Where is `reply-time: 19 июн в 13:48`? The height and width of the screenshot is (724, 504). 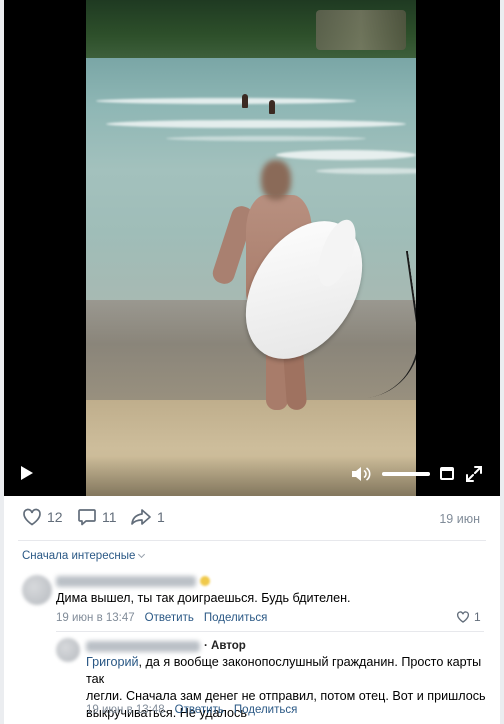 reply-time: 19 июн в 13:48 is located at coordinates (125, 710).